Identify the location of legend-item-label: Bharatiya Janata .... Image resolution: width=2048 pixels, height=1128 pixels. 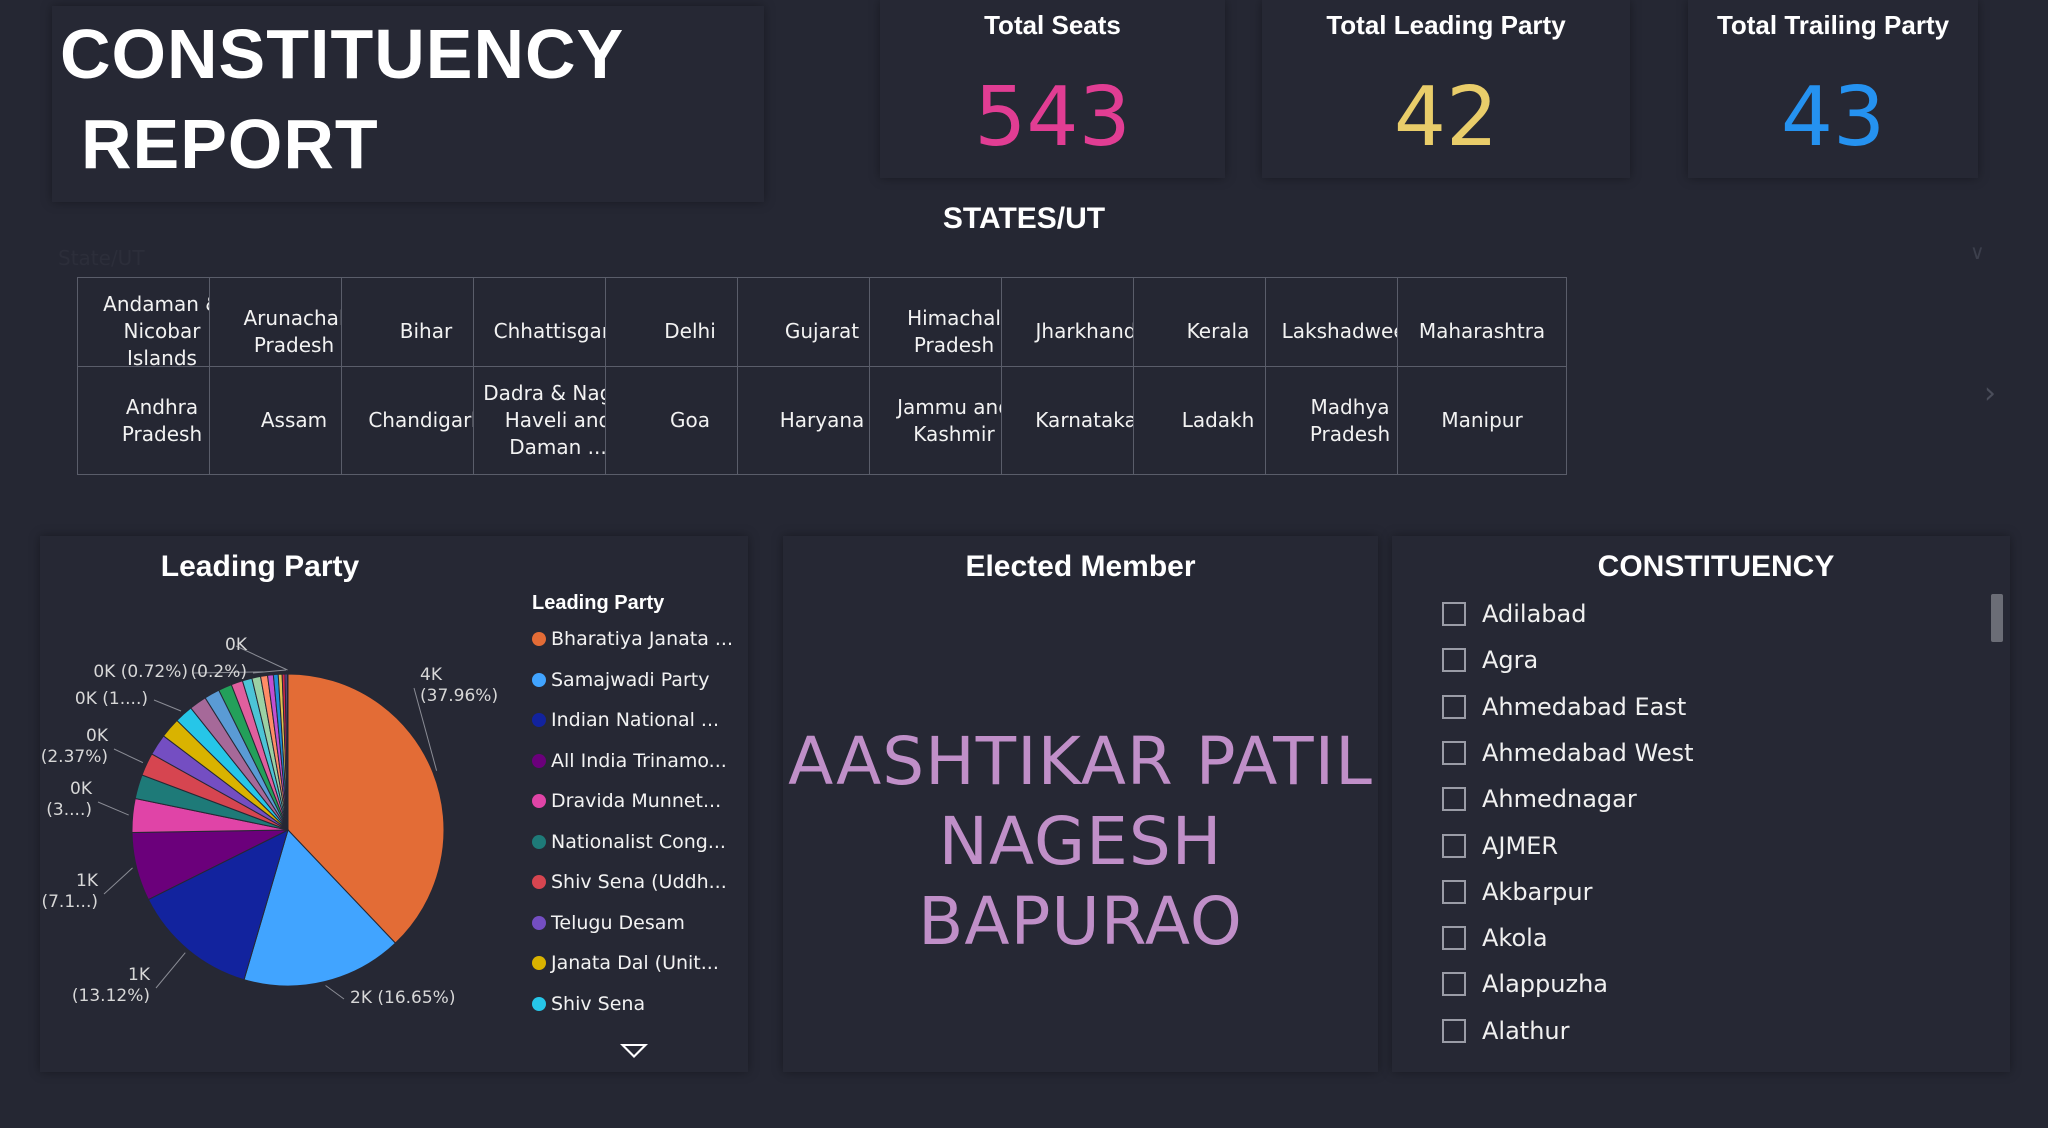
(642, 639).